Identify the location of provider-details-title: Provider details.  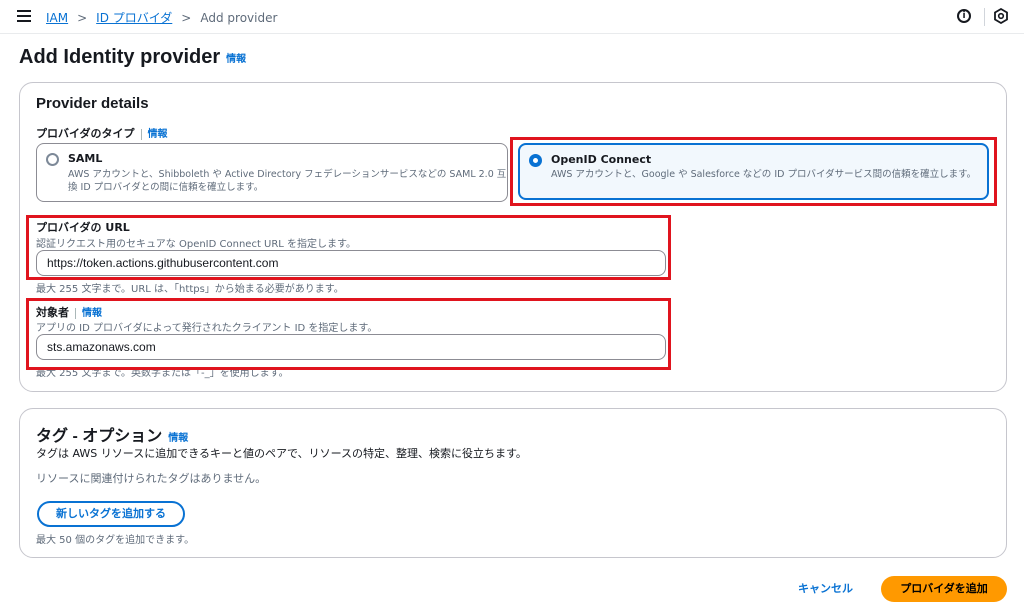
(92, 103).